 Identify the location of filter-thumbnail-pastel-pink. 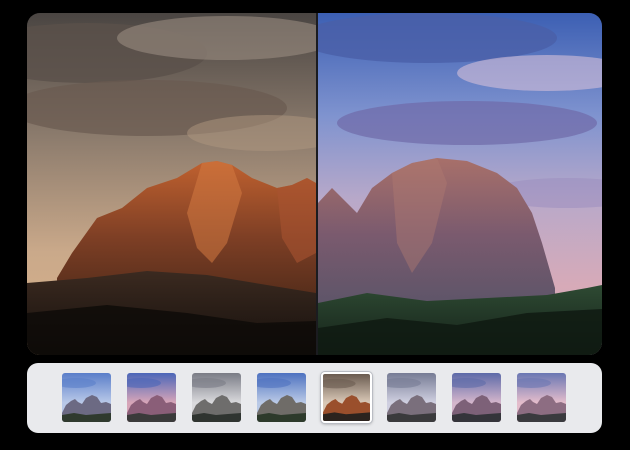
(541, 397).